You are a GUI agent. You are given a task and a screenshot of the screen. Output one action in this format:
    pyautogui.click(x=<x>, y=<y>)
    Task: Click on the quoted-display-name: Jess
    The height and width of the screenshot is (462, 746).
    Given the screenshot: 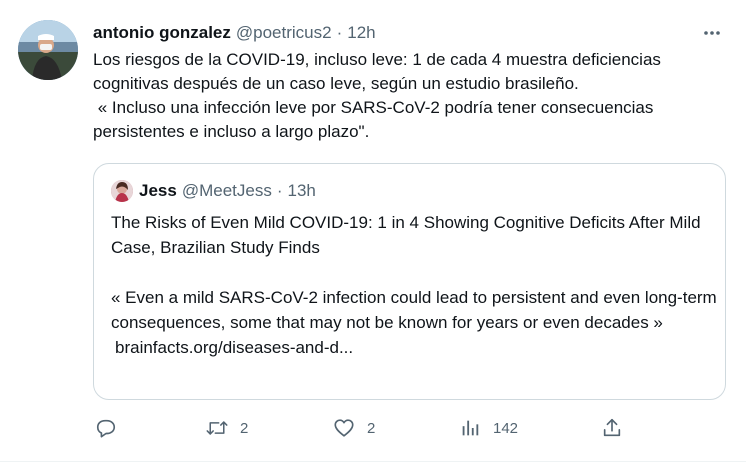 What is the action you would take?
    pyautogui.click(x=158, y=191)
    